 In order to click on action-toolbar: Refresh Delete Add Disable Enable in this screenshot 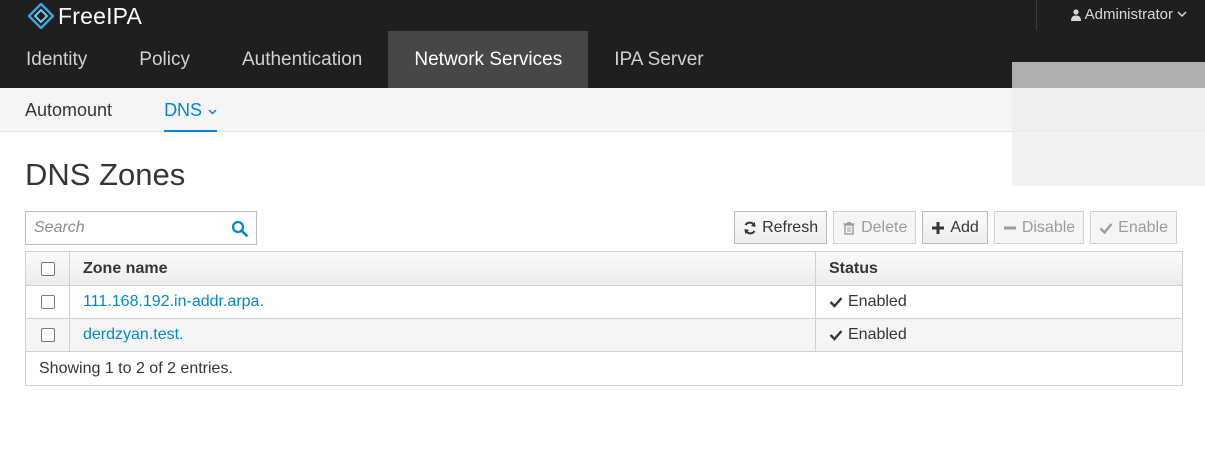, I will do `click(955, 227)`.